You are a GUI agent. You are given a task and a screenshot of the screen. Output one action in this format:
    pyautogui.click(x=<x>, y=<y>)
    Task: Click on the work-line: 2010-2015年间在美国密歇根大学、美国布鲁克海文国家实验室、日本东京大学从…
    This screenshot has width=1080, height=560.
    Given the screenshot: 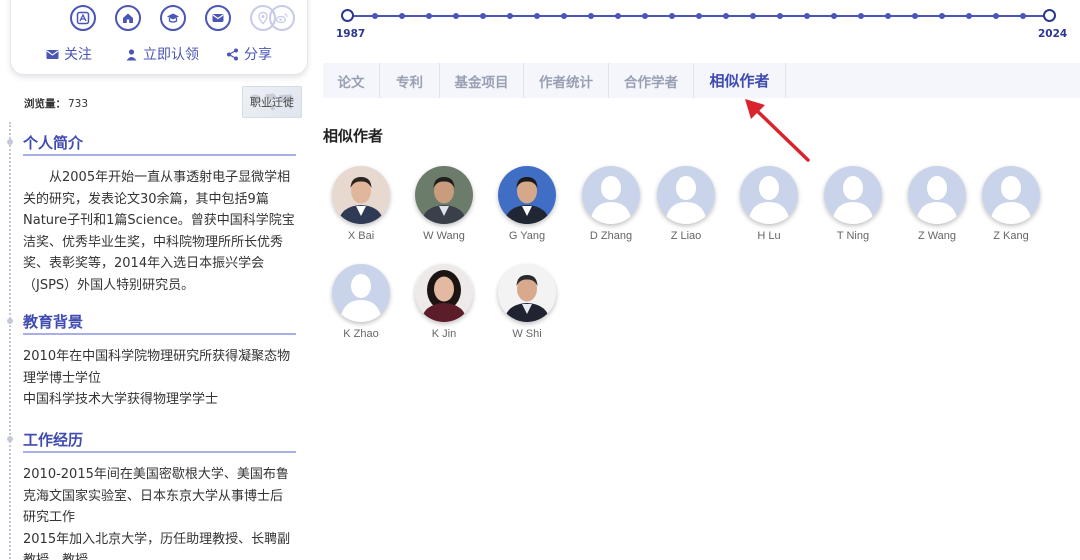 What is the action you would take?
    pyautogui.click(x=156, y=496)
    